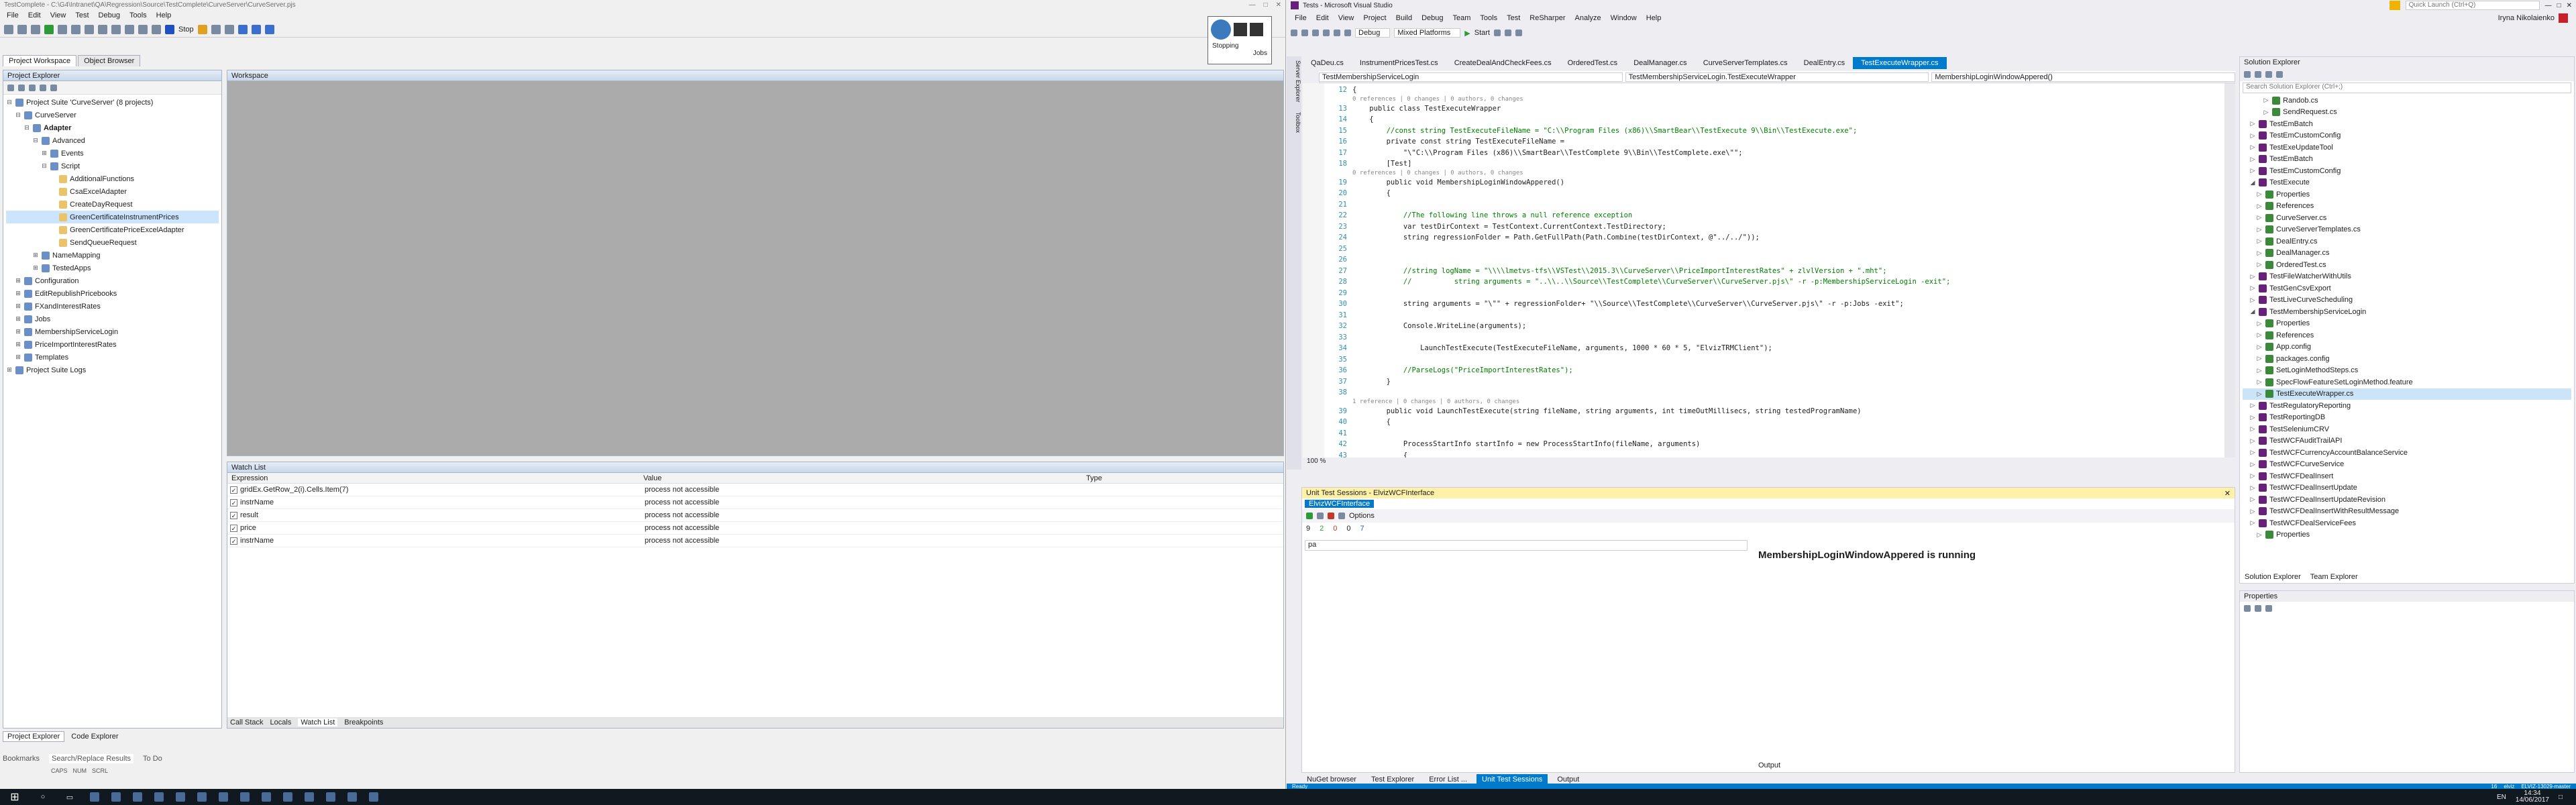  What do you see at coordinates (112, 153) in the screenshot?
I see `tree-node: ⊞ Events` at bounding box center [112, 153].